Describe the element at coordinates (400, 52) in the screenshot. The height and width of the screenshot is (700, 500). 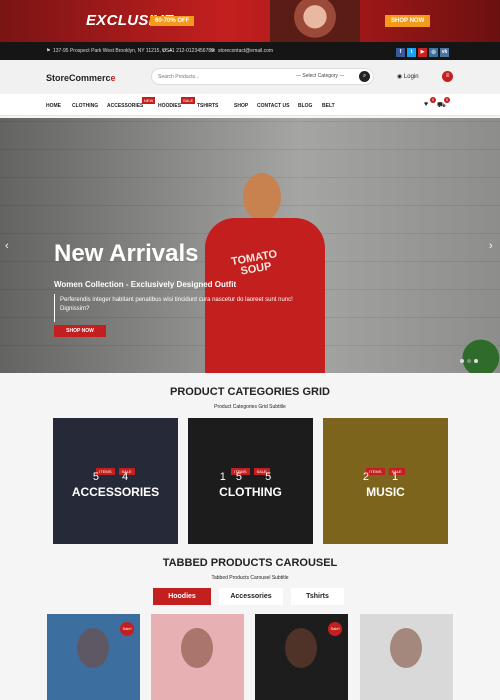
I see `facebook-icon: f` at that location.